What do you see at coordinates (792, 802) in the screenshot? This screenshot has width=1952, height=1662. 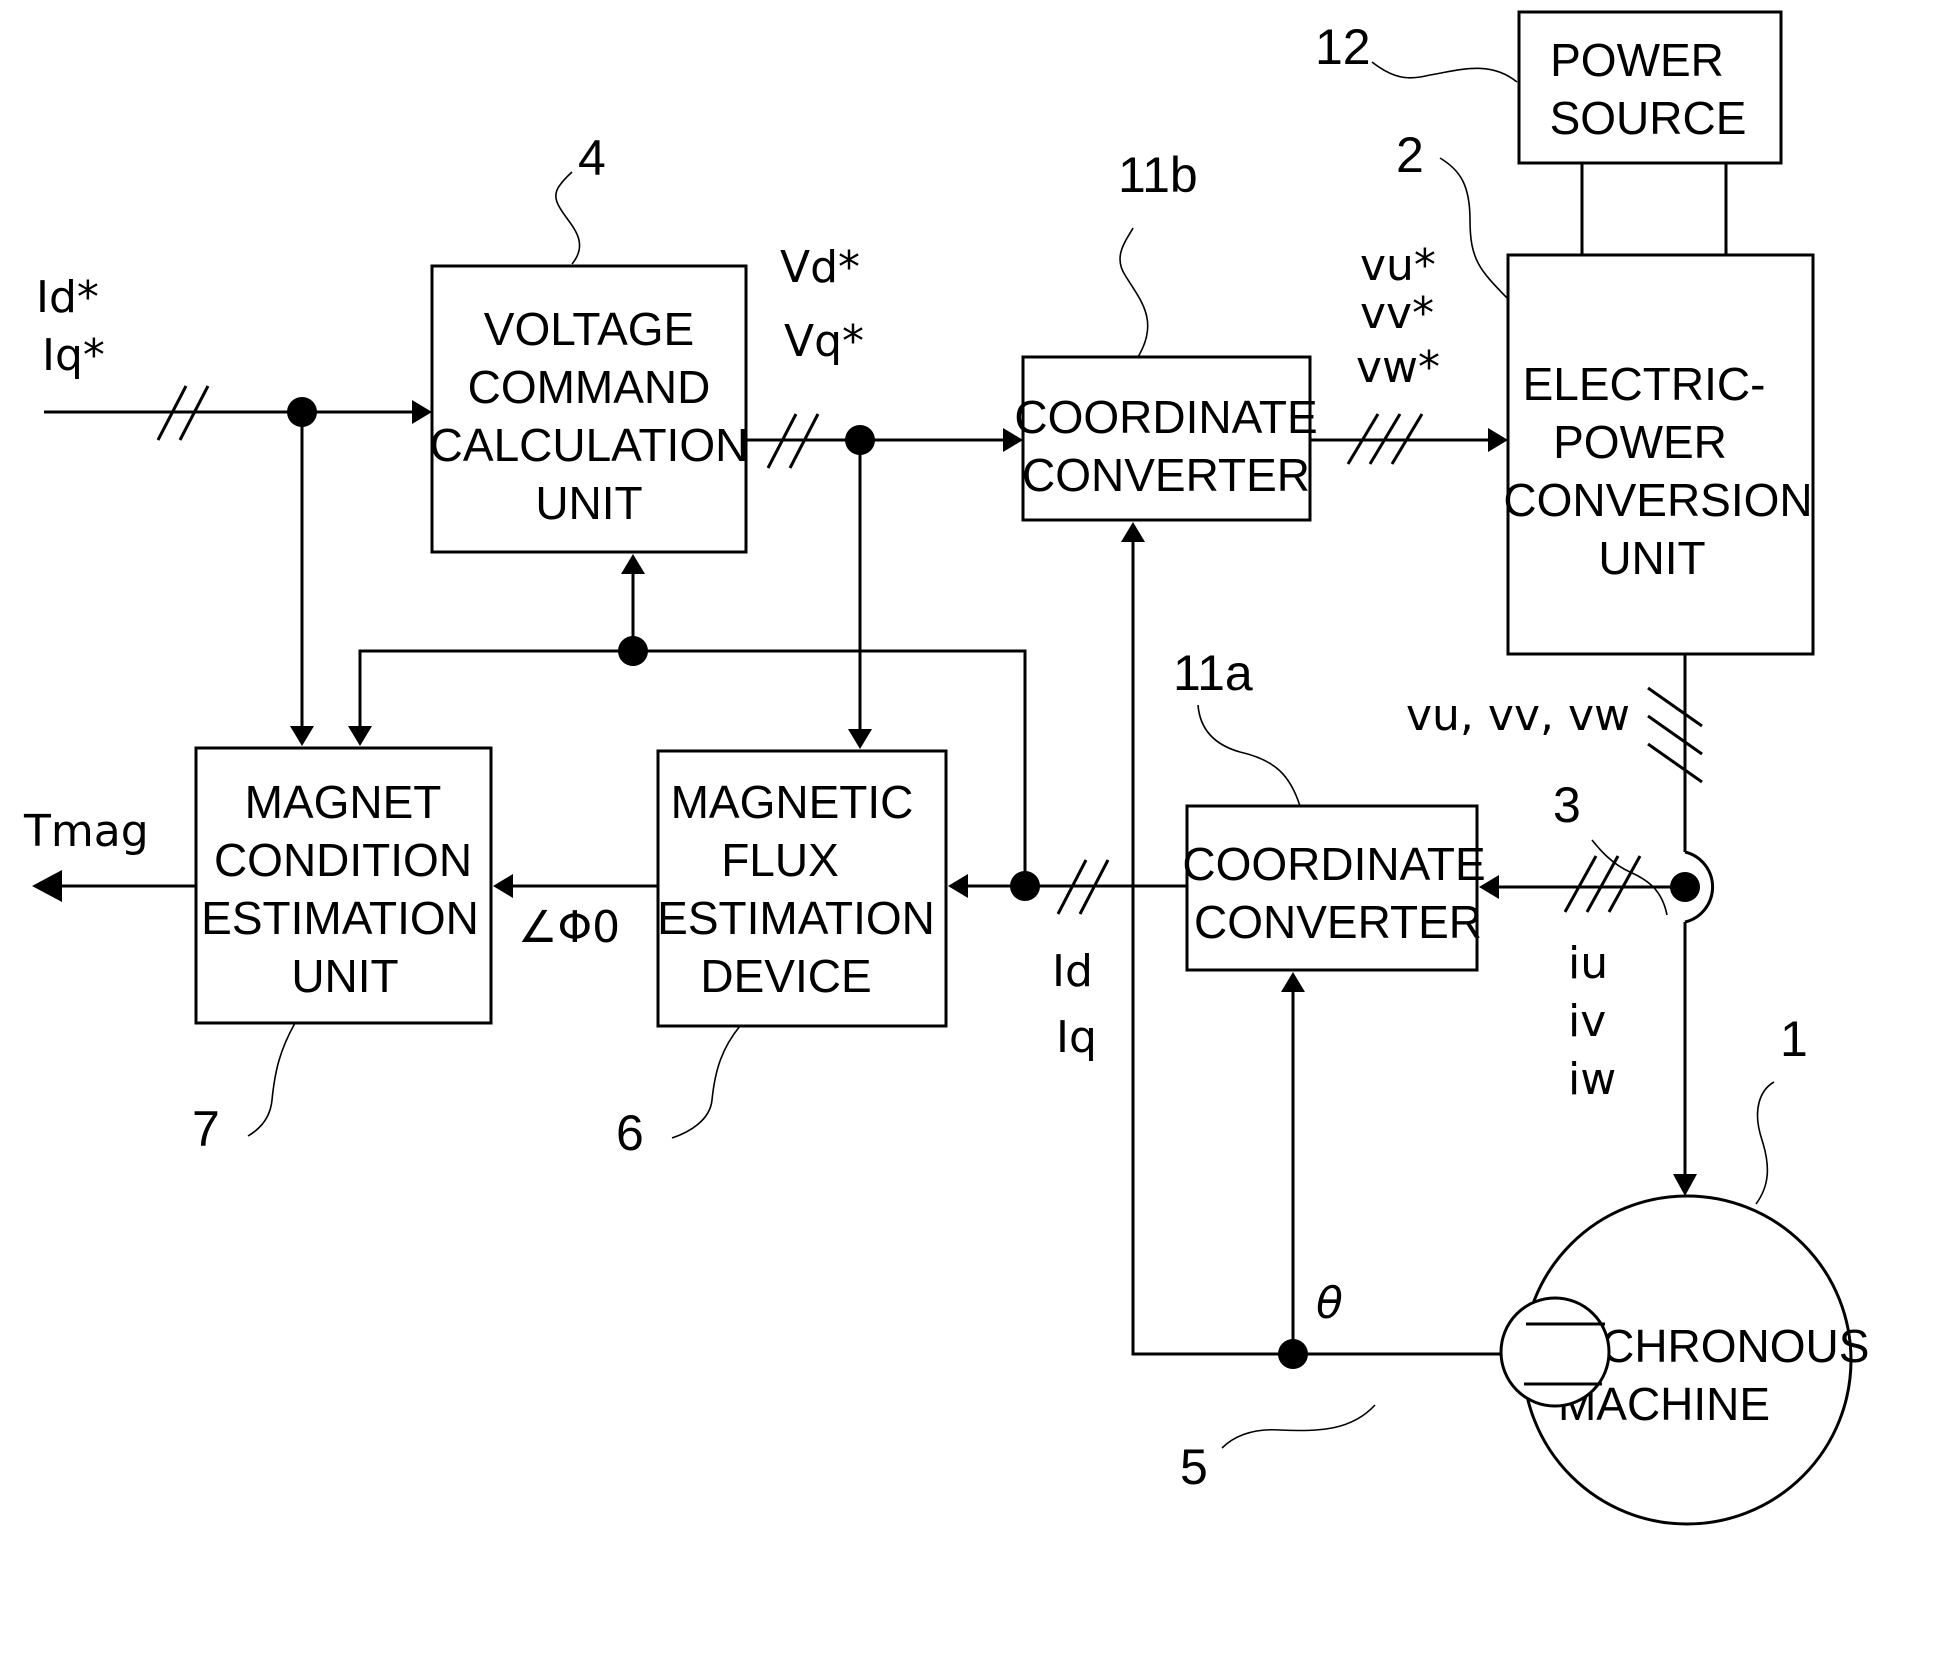 I see `block-label: MAGNETIC` at bounding box center [792, 802].